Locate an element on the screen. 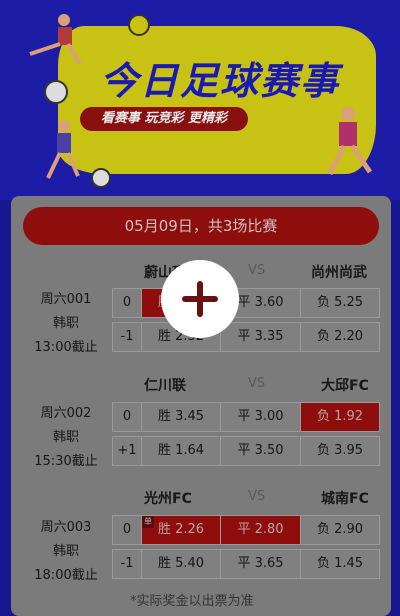 The height and width of the screenshot is (616, 400). odds-draw-button: 平 3.50 is located at coordinates (260, 451).